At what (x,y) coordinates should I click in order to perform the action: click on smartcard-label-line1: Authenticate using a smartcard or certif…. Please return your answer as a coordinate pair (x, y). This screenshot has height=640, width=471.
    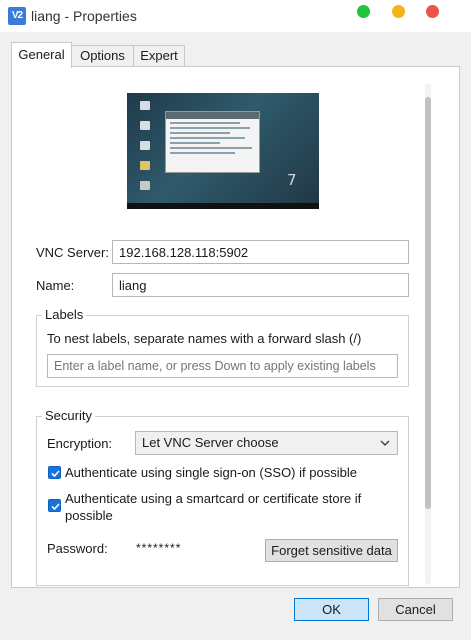
    Looking at the image, I should click on (213, 498).